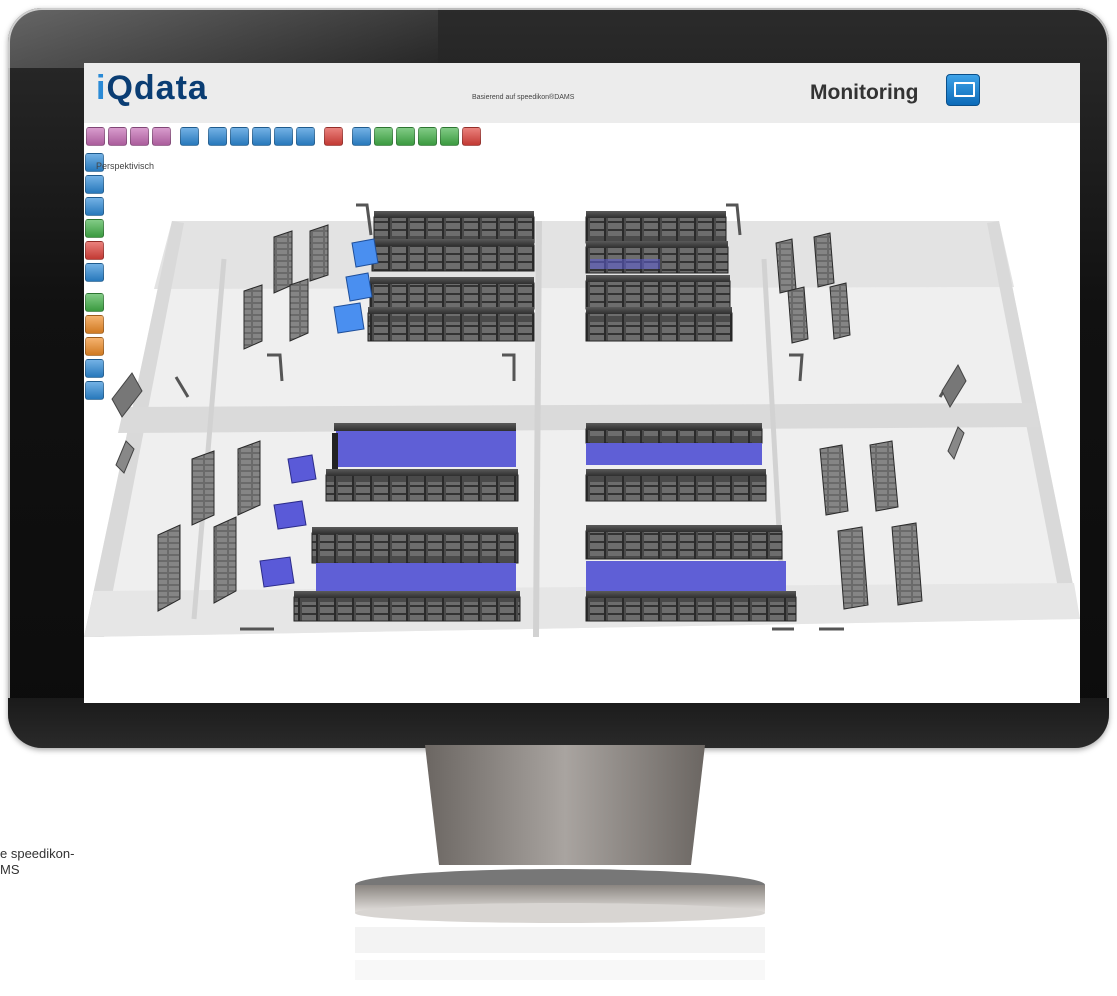 The image size is (1117, 996). I want to click on info-icon, so click(405, 136).